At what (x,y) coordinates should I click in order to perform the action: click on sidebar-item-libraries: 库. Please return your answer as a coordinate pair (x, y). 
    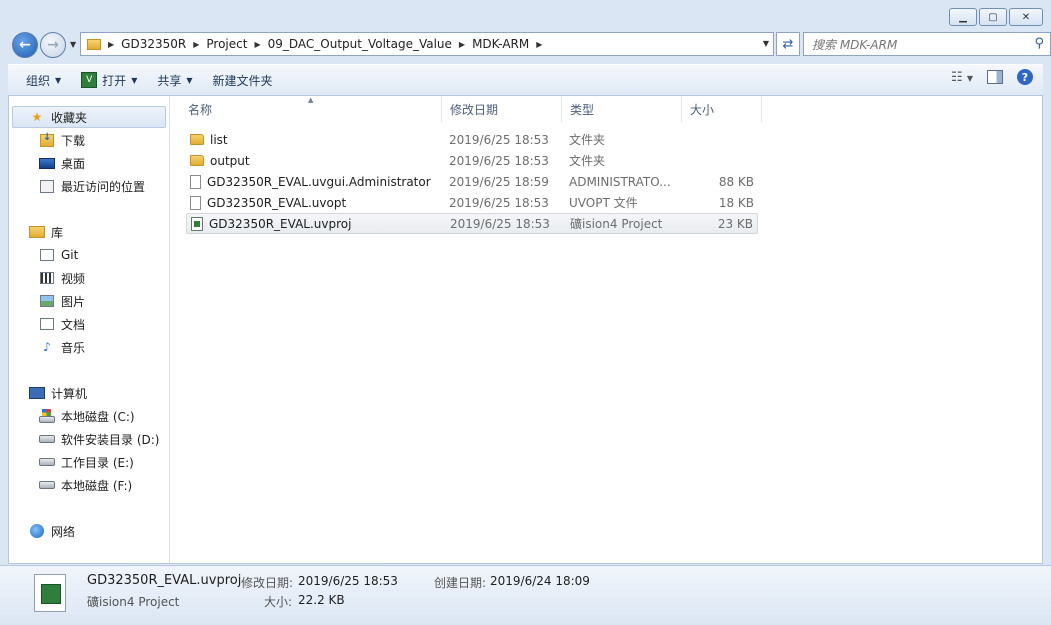
    Looking at the image, I should click on (46, 232).